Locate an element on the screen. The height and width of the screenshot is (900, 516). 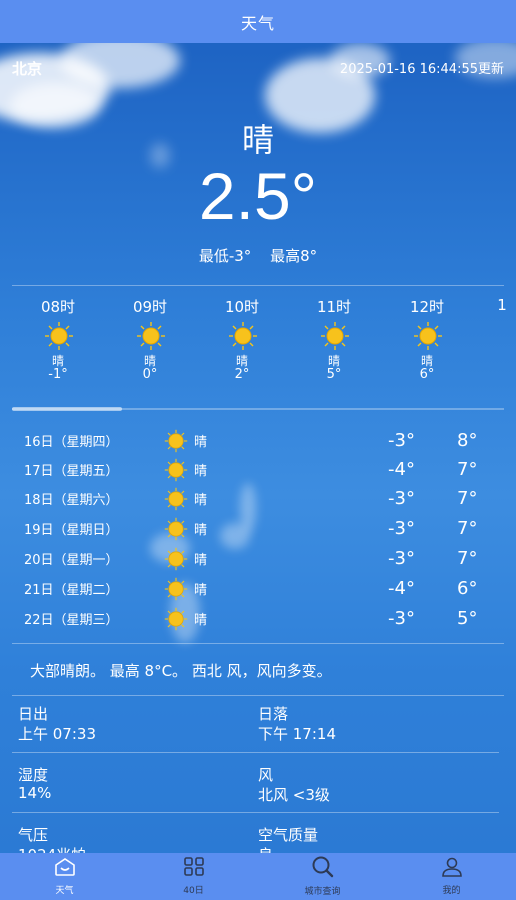
daily-row: 16日（星期四） 晴 -3° 8° is located at coordinates (258, 440).